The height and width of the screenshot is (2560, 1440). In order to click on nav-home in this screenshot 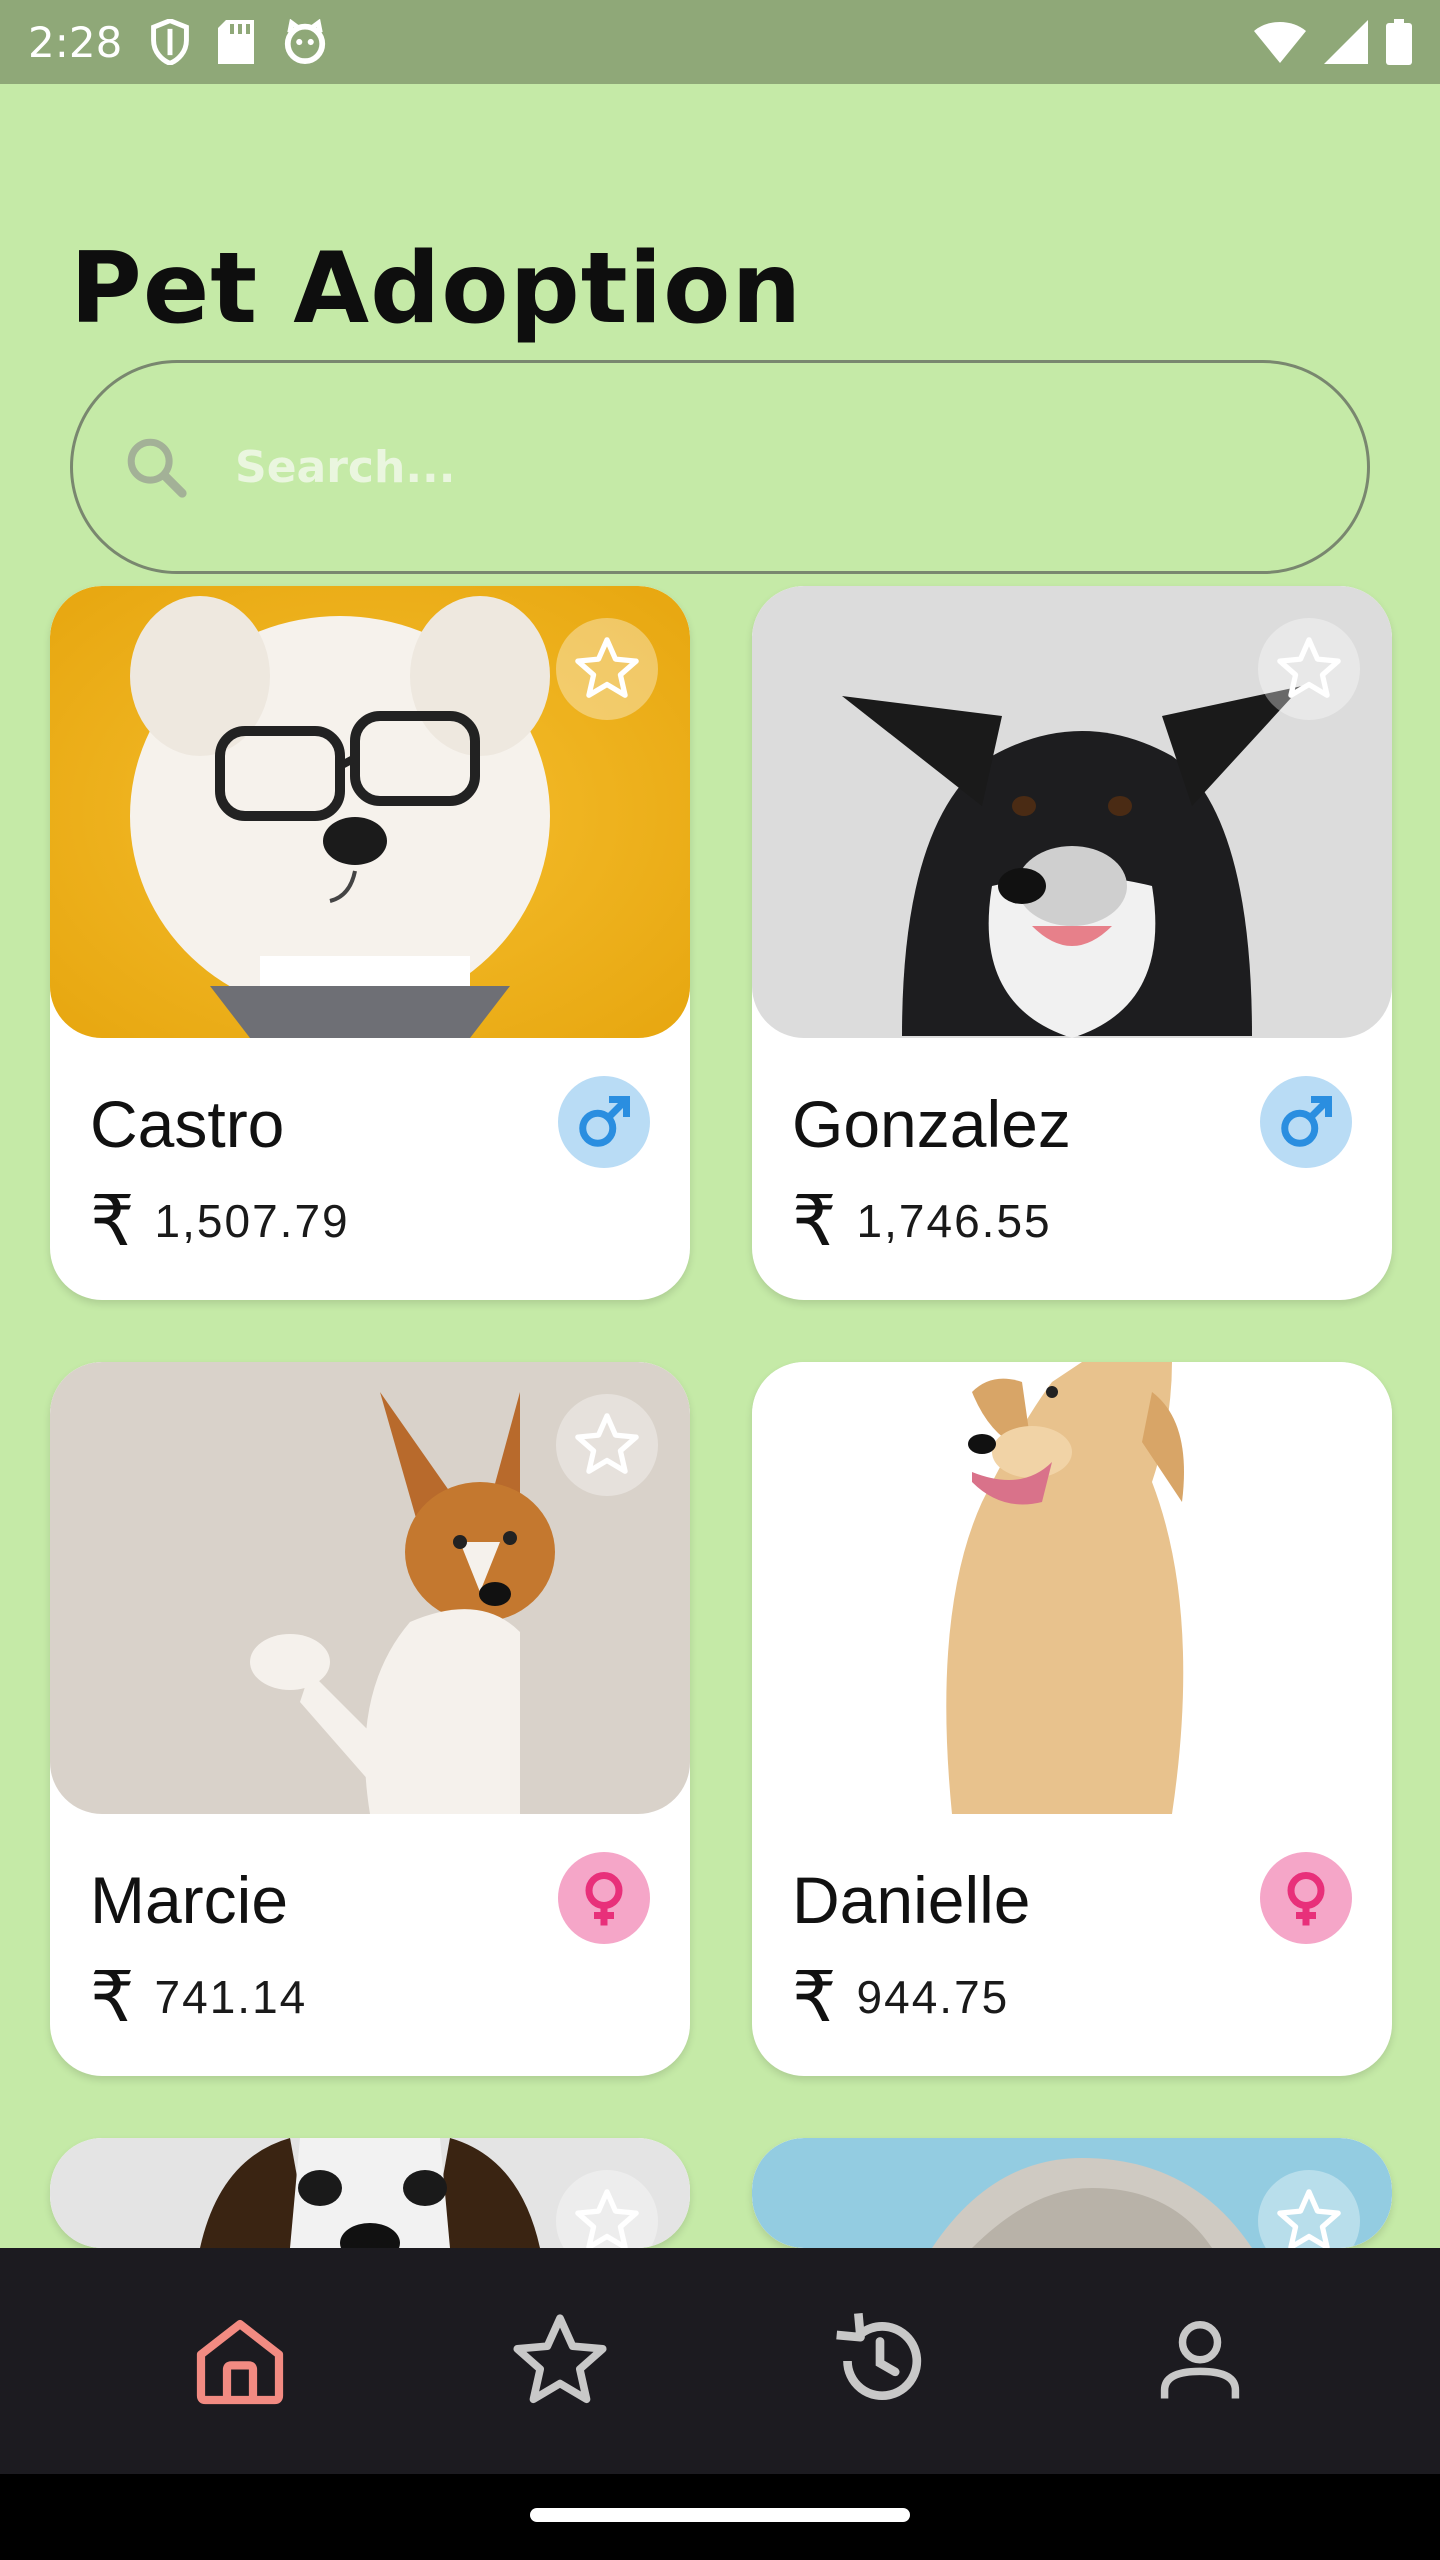, I will do `click(240, 2361)`.